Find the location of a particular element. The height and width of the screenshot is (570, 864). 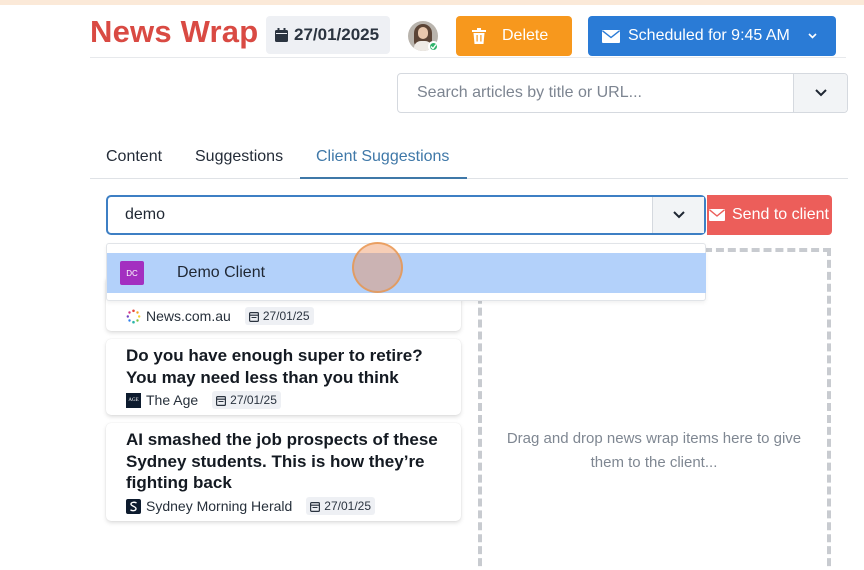

article-source: Sydney Morning Herald is located at coordinates (219, 506).